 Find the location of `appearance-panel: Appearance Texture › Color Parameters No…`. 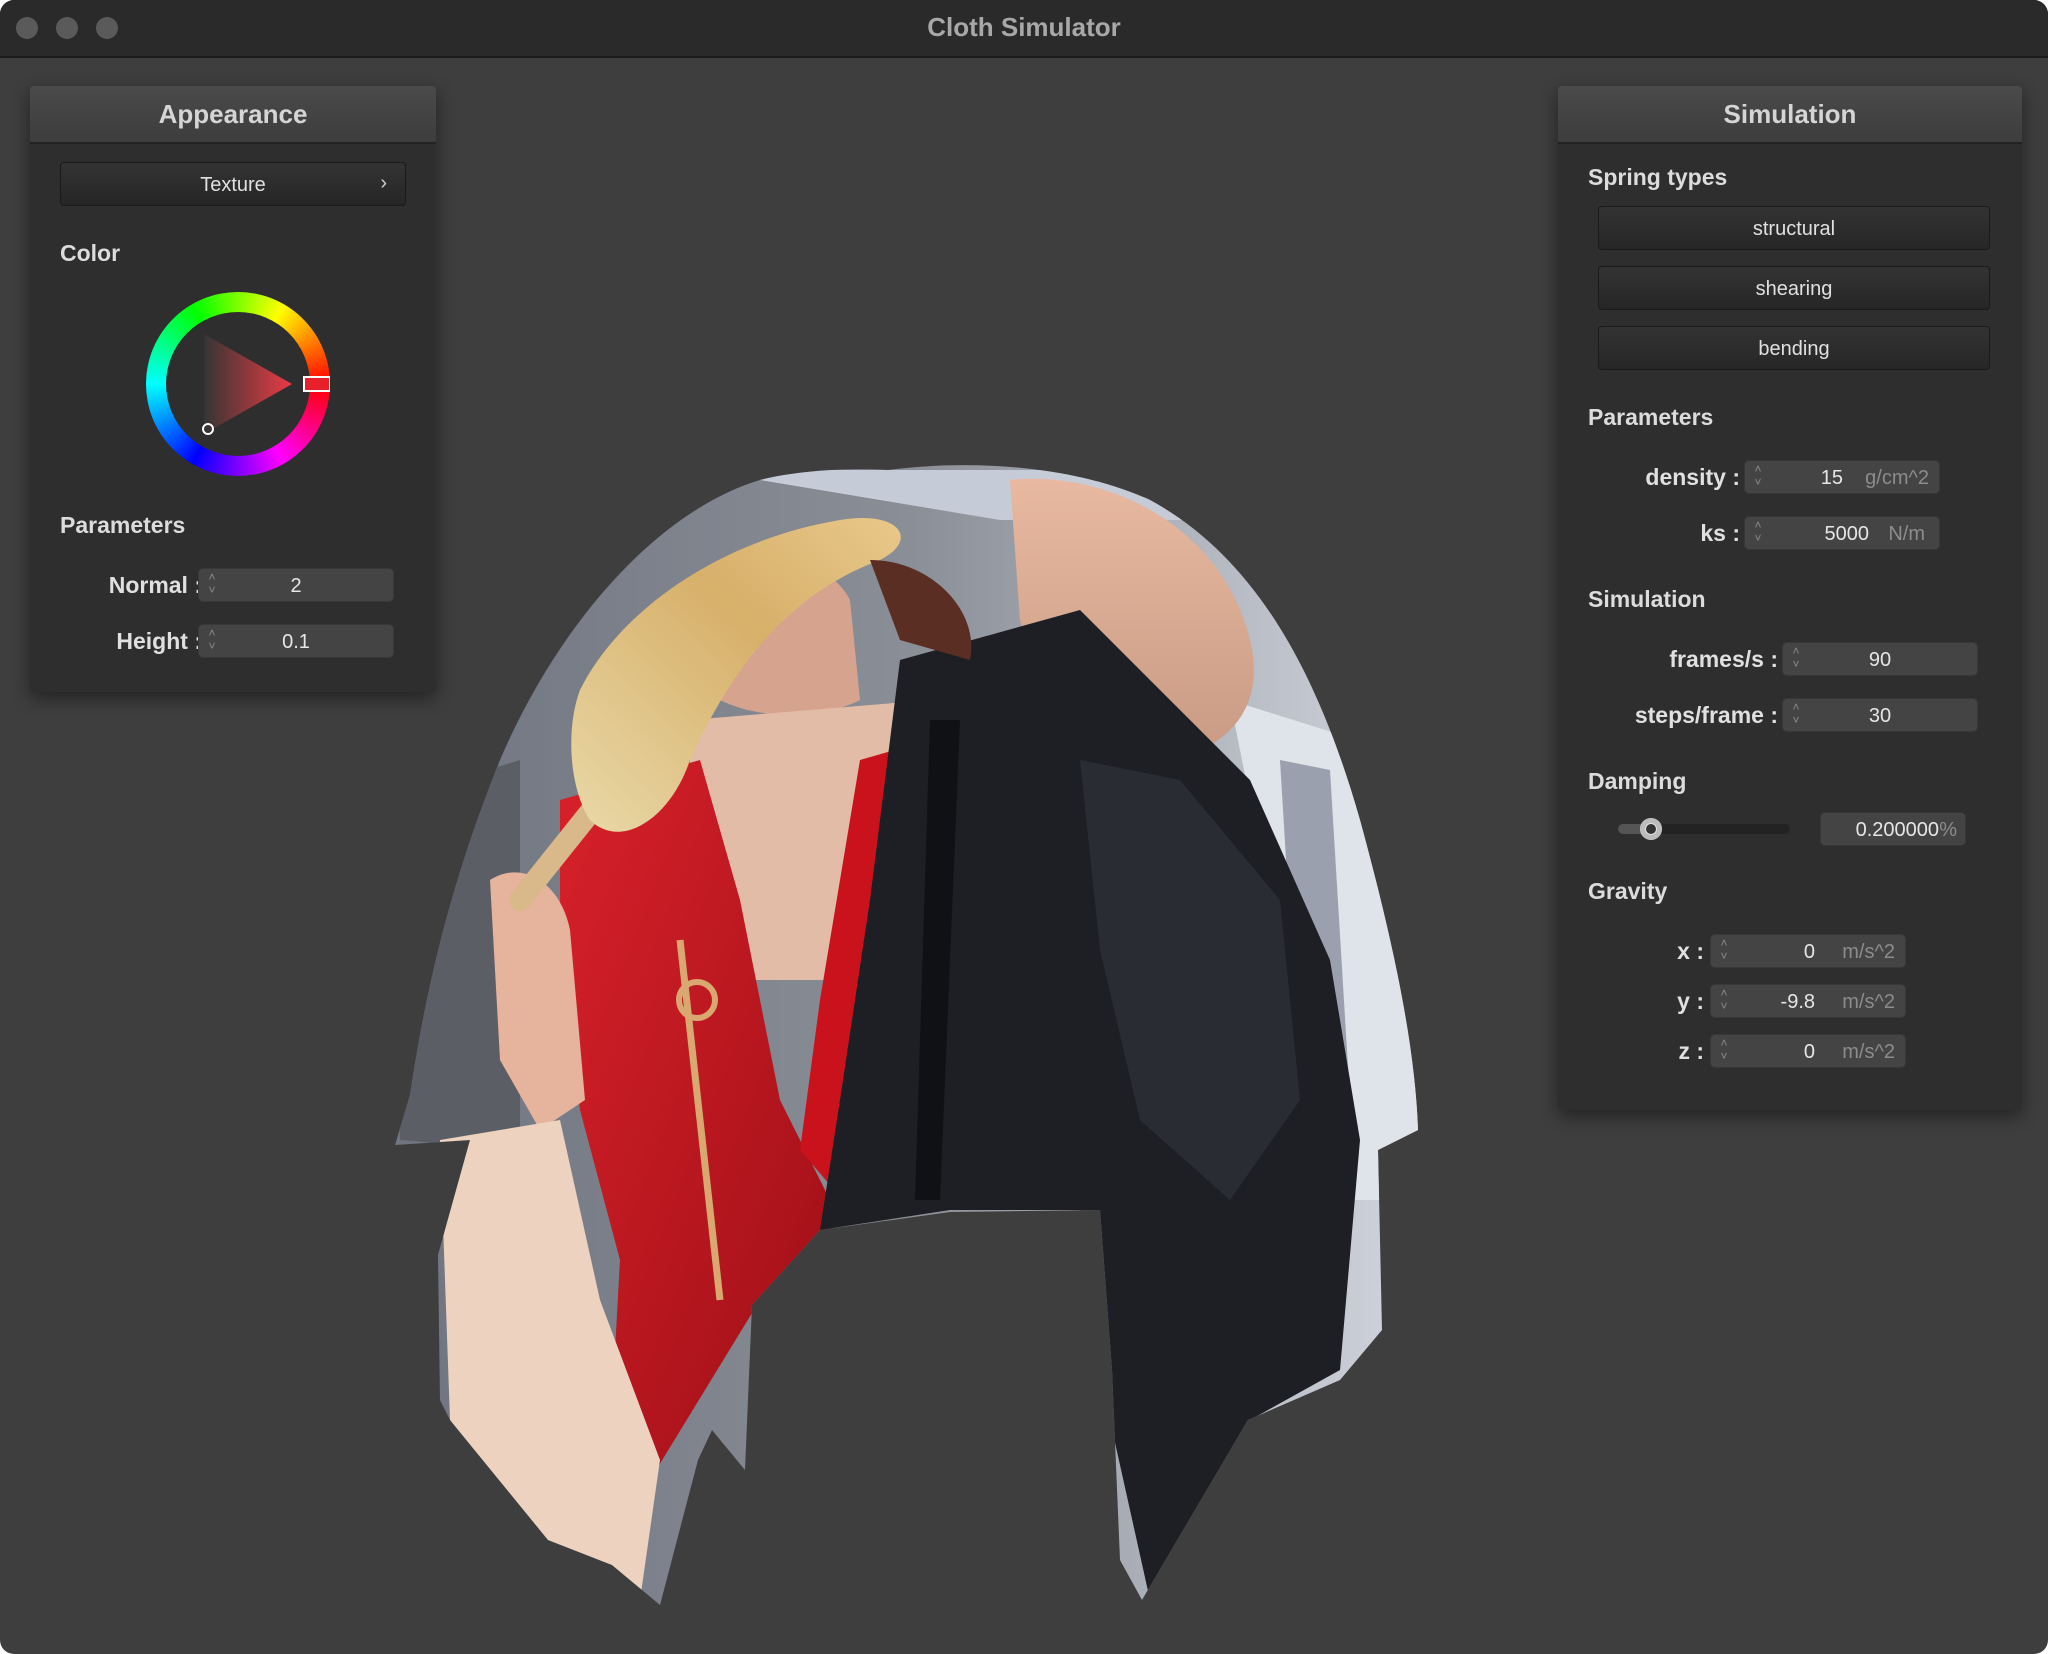

appearance-panel: Appearance Texture › Color Parameters No… is located at coordinates (233, 389).